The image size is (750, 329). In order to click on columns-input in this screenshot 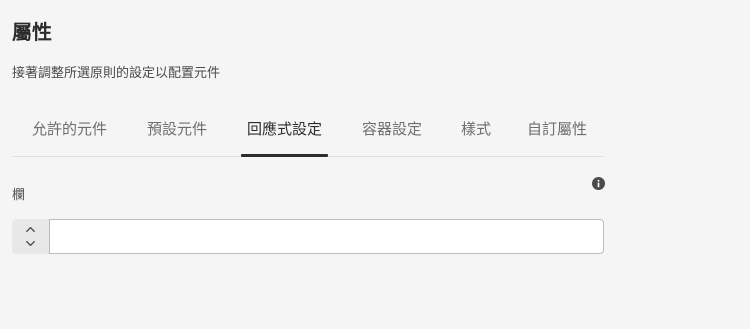, I will do `click(326, 236)`.